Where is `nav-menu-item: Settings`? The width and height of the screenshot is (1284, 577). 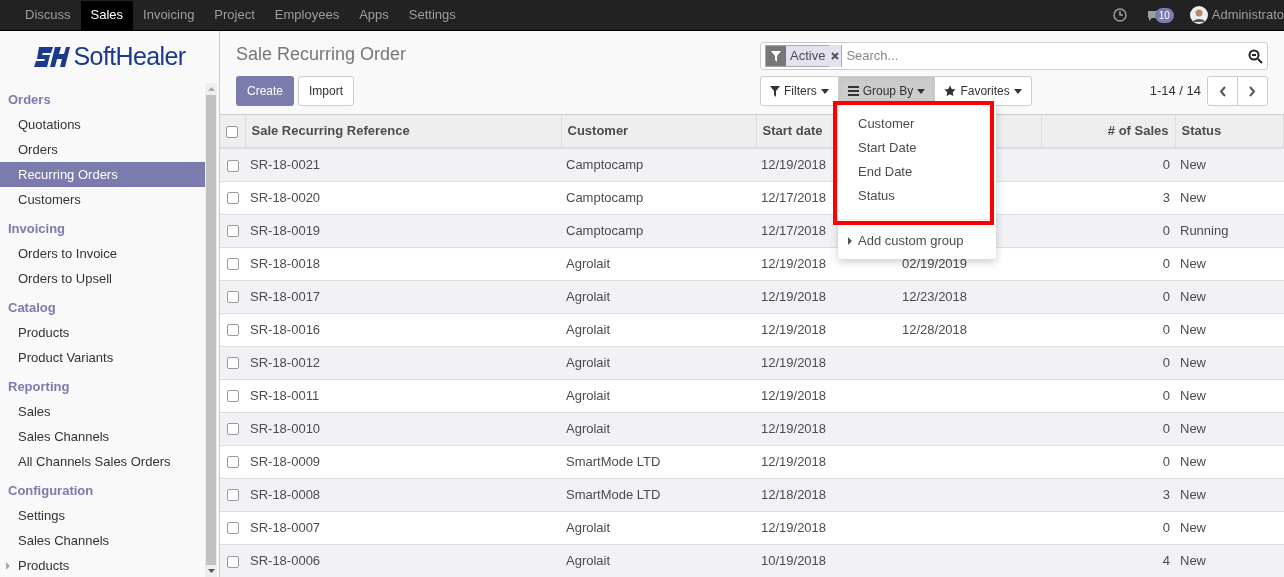
nav-menu-item: Settings is located at coordinates (432, 15).